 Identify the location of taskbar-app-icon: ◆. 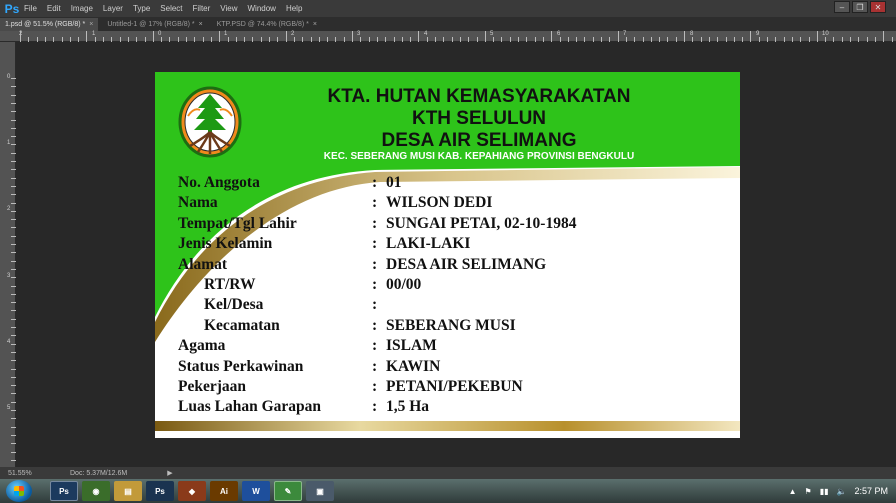
(192, 491).